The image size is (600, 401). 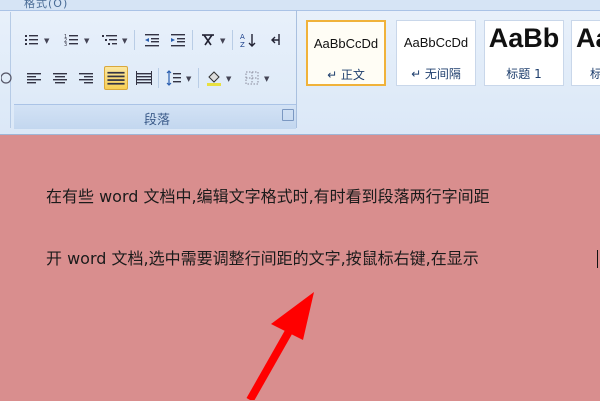 What do you see at coordinates (271, 362) in the screenshot?
I see `red-arrow-shaft` at bounding box center [271, 362].